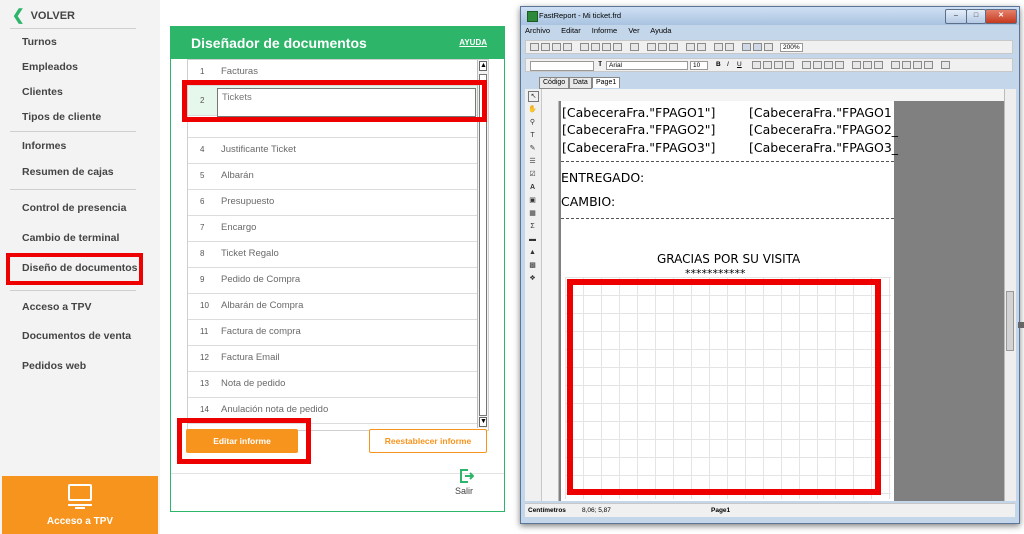 The width and height of the screenshot is (1024, 534). Describe the element at coordinates (54, 366) in the screenshot. I see `sidebar-item-pedidos-web: Pedidos web` at that location.